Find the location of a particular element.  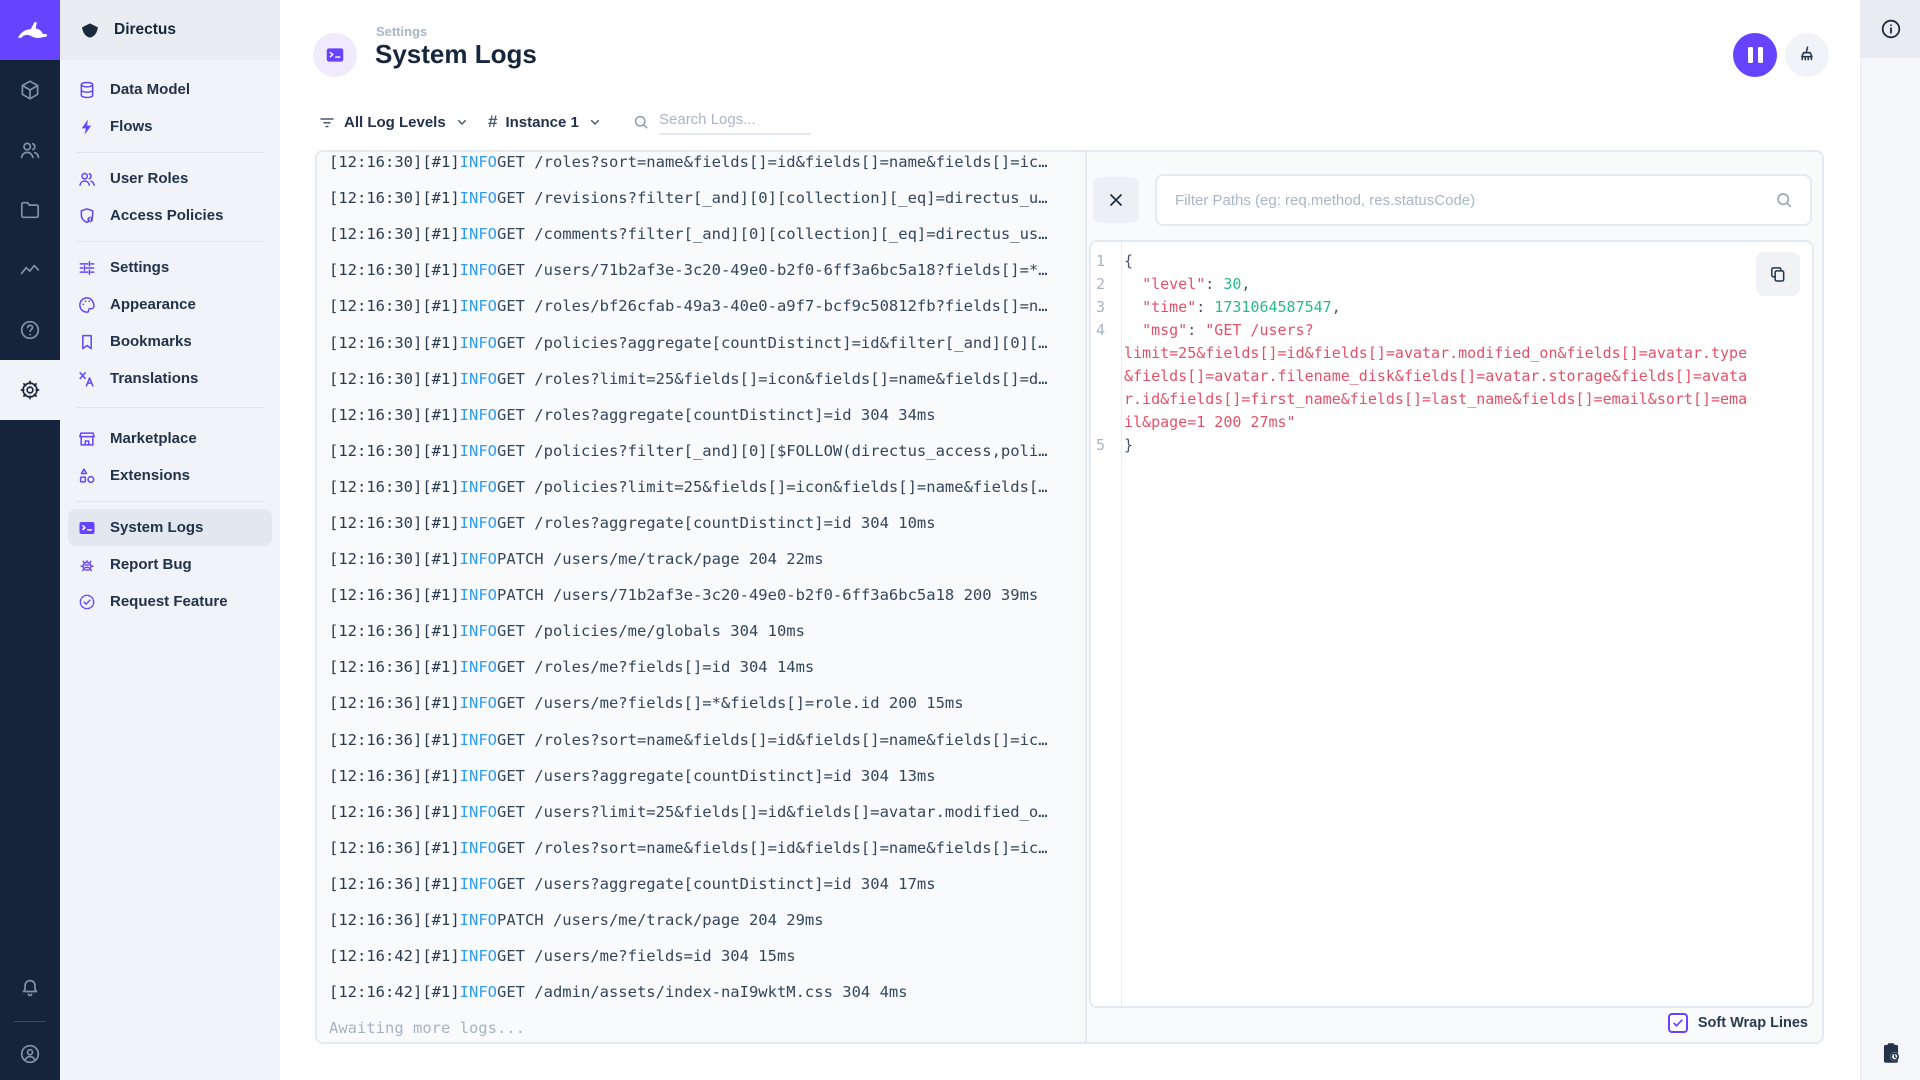

line-number: 4 is located at coordinates (1100, 330).